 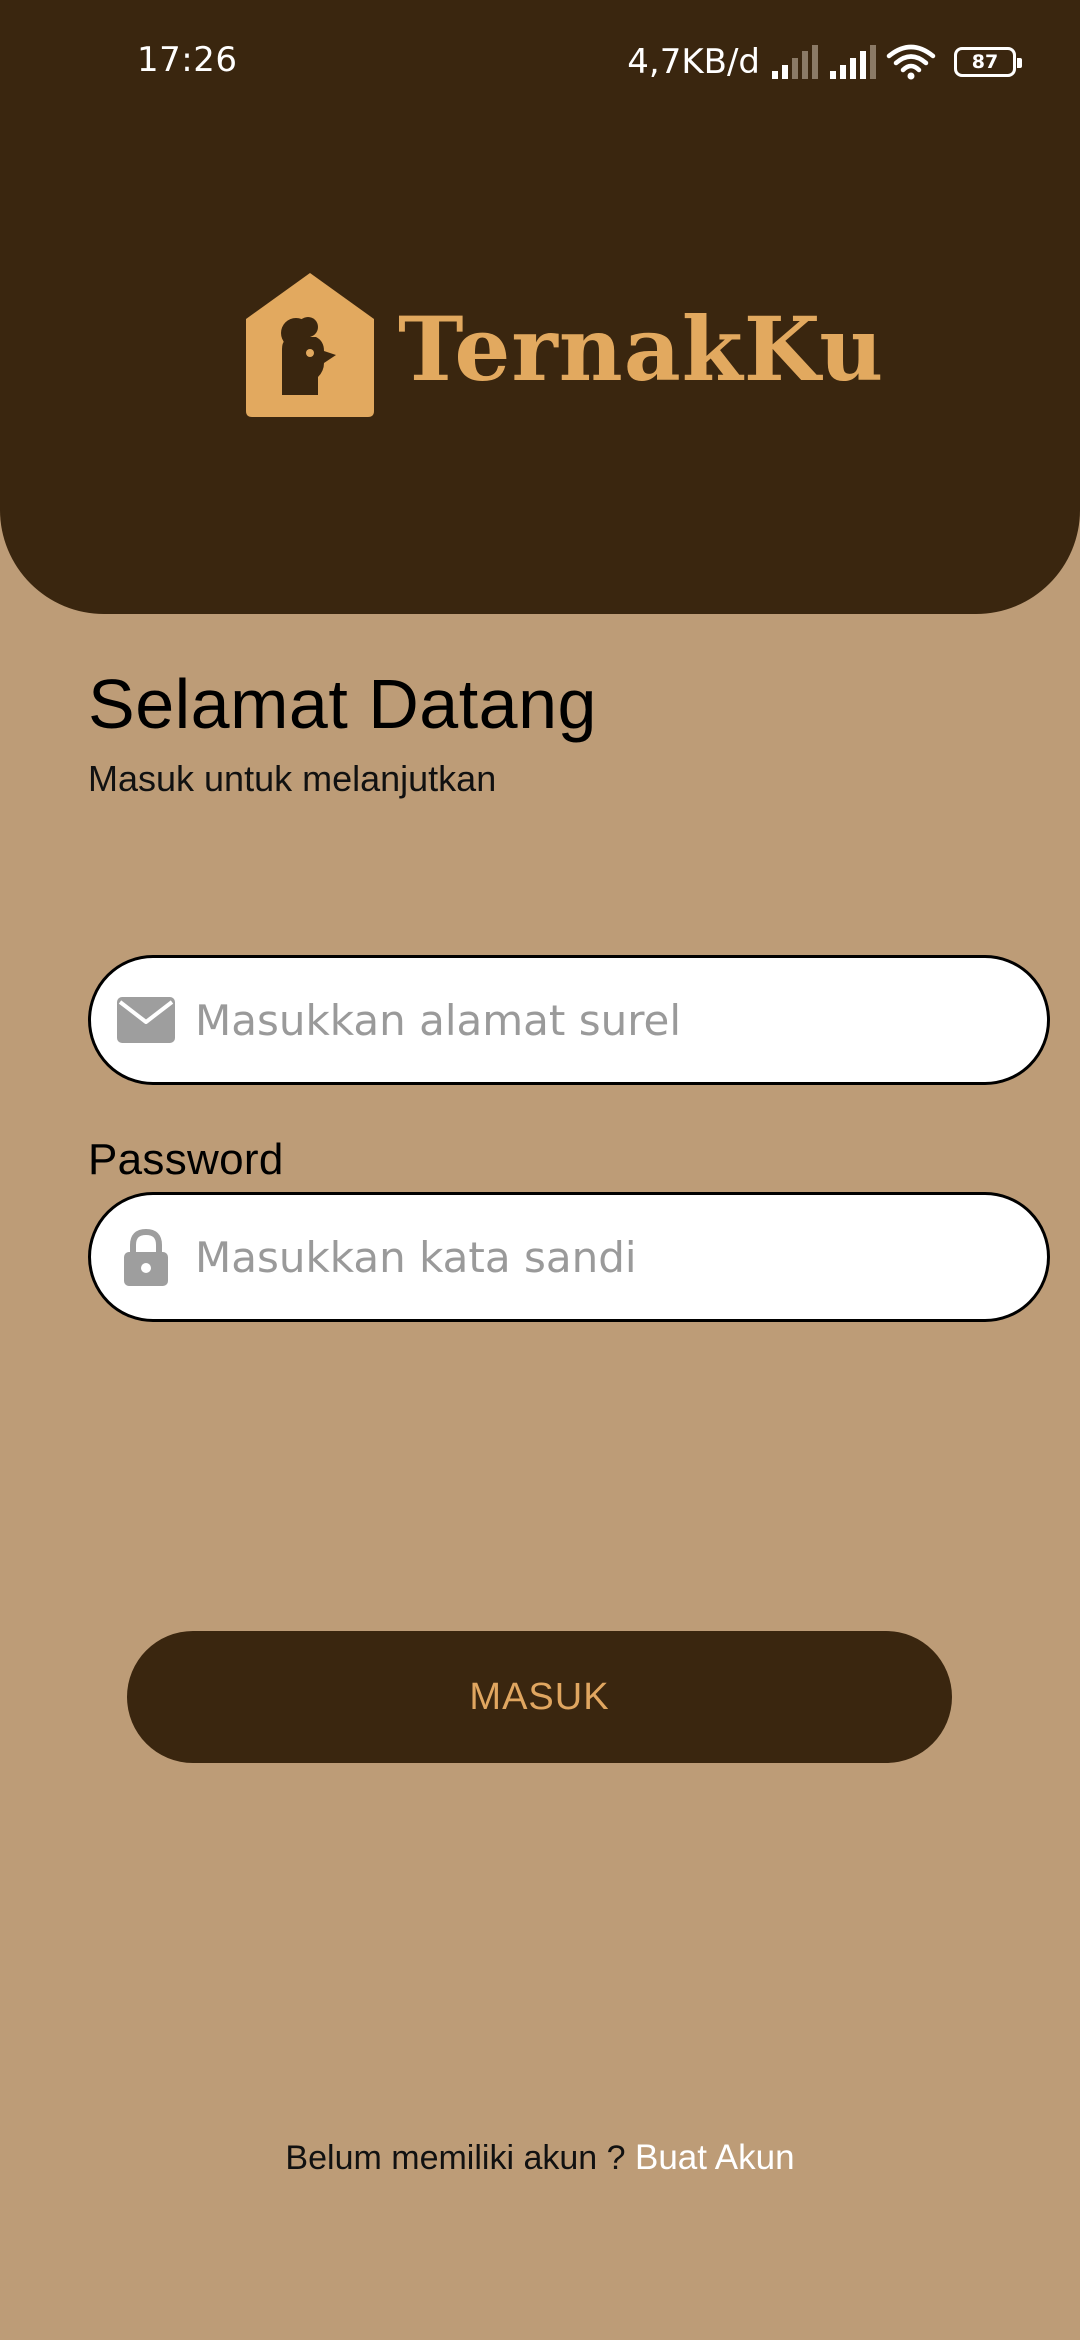 I want to click on status-icons: 4,7KB/d 87, so click(x=824, y=62).